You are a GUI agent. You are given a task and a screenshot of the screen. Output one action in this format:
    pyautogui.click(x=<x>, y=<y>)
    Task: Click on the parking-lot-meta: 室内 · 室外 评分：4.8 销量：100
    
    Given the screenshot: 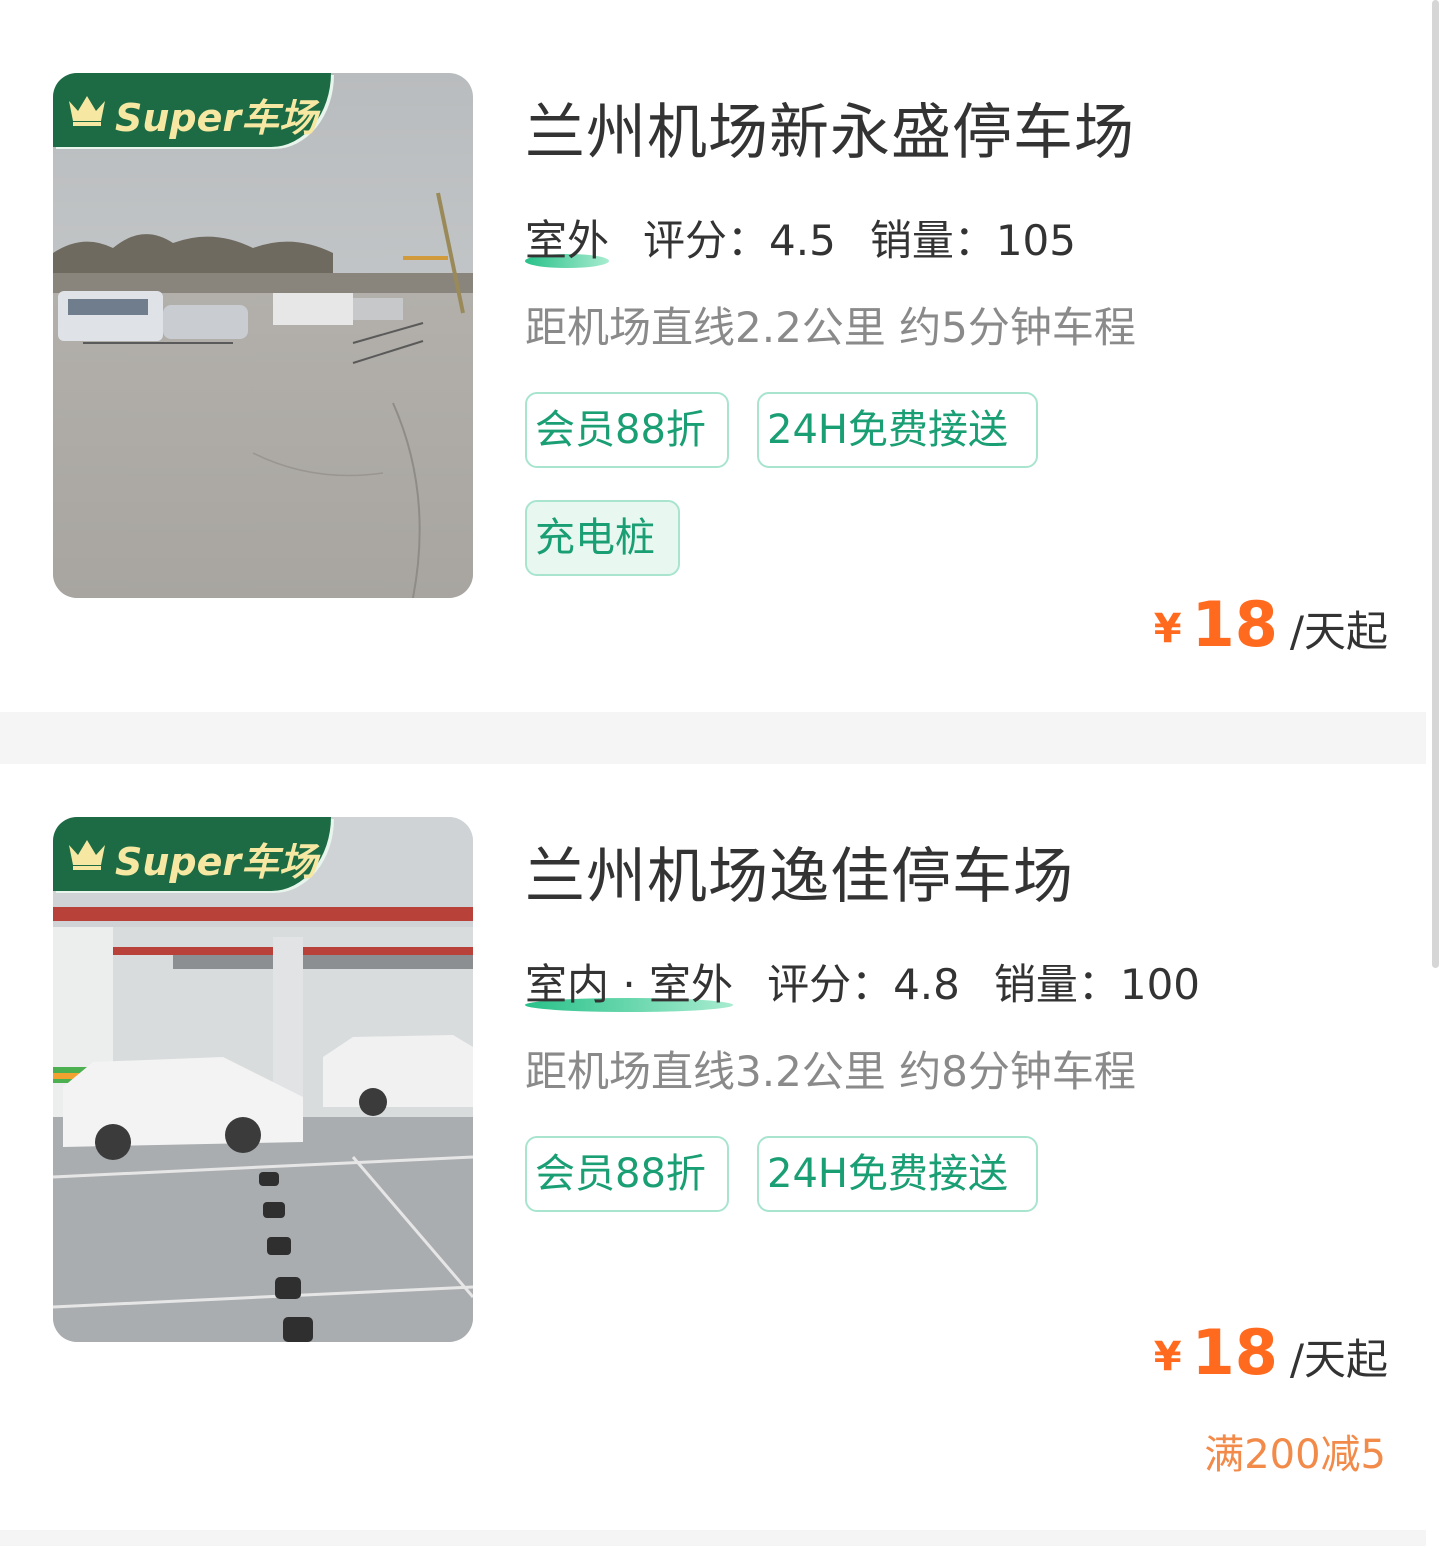 What is the action you would take?
    pyautogui.click(x=862, y=981)
    